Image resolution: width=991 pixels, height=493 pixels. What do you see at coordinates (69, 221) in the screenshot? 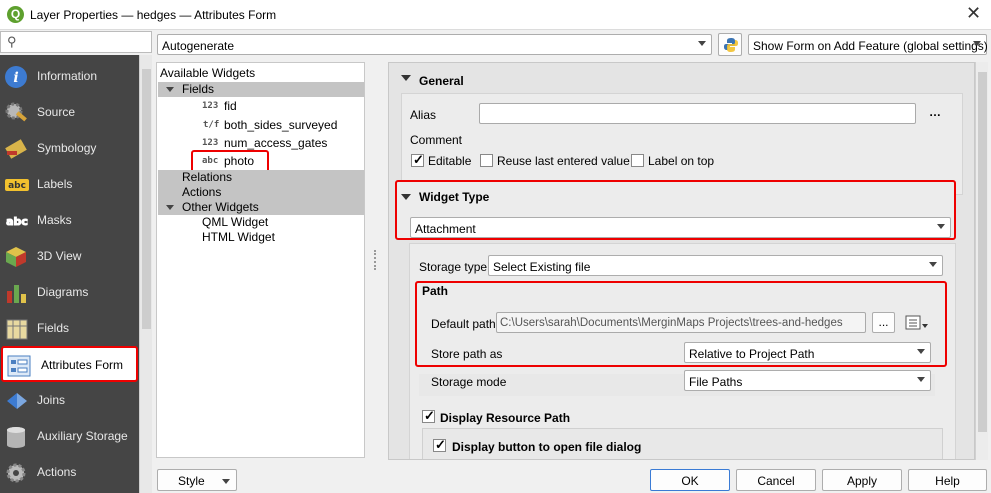
I see `sidebar-item-masks: abc Masks` at bounding box center [69, 221].